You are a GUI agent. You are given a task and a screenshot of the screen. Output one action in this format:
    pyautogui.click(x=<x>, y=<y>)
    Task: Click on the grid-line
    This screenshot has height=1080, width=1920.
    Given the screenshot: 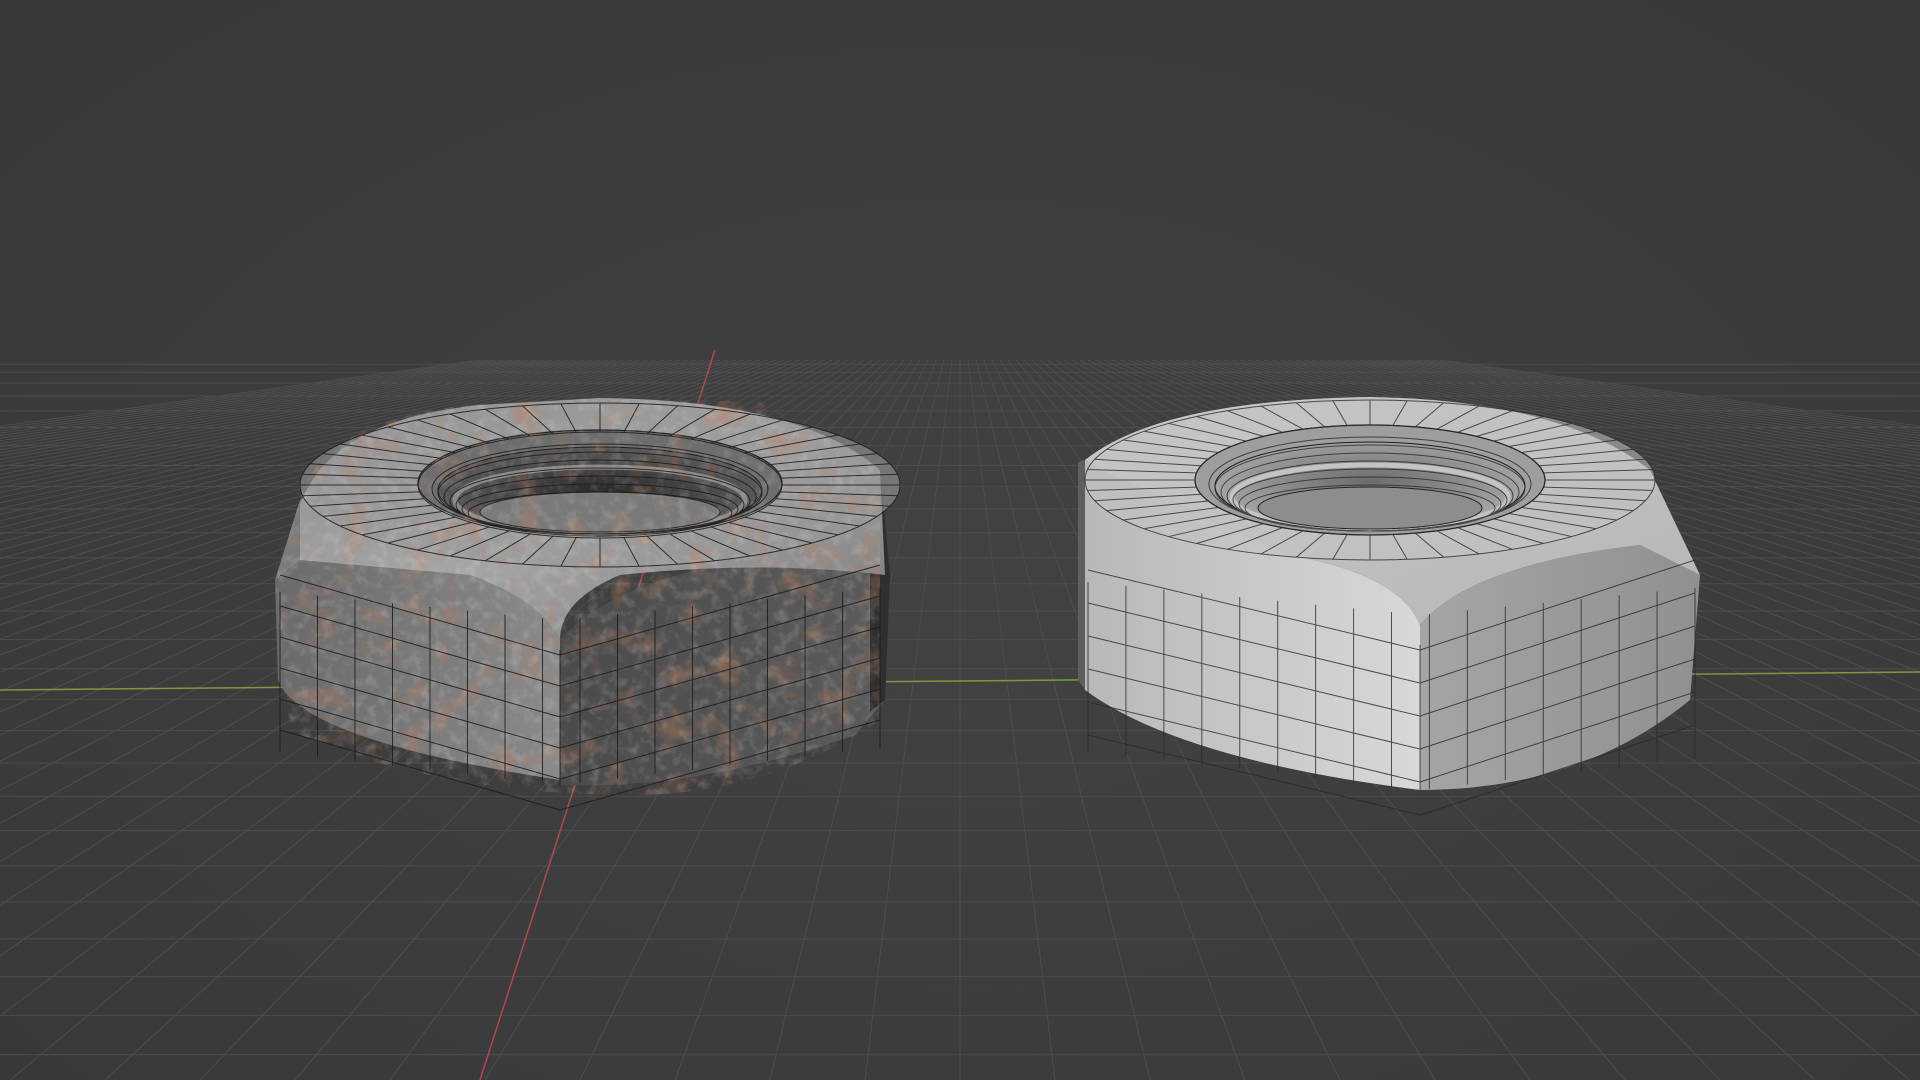 What is the action you would take?
    pyautogui.click(x=1011, y=719)
    